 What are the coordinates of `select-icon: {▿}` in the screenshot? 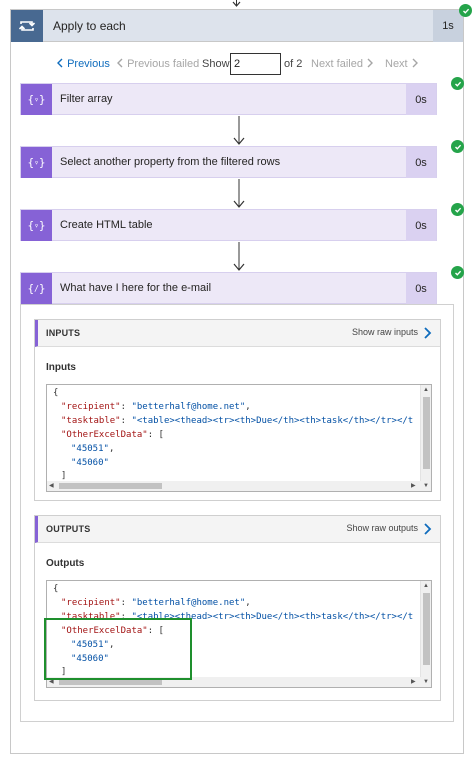 It's located at (36, 162).